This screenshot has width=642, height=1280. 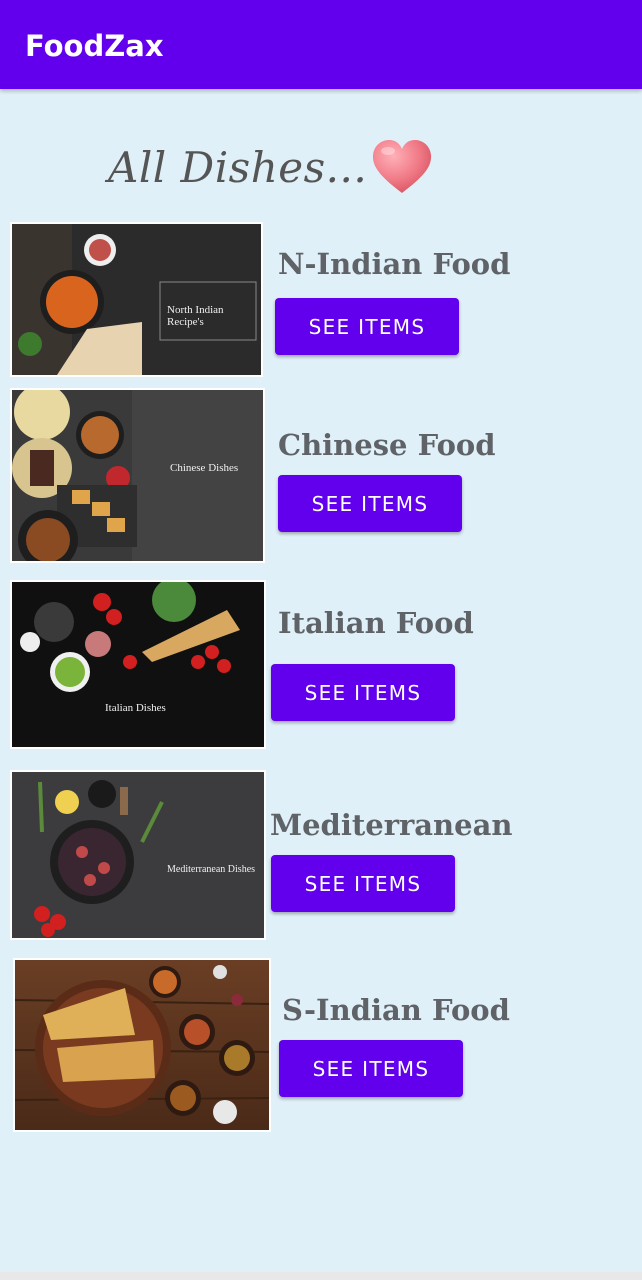 I want to click on see-items-button-chinese: SEE ITEMS, so click(x=370, y=503).